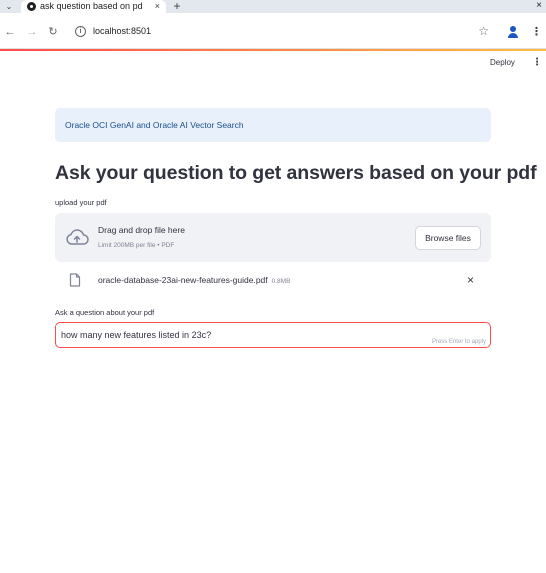 This screenshot has width=546, height=573. What do you see at coordinates (470, 280) in the screenshot?
I see `remove-file-icon: ×` at bounding box center [470, 280].